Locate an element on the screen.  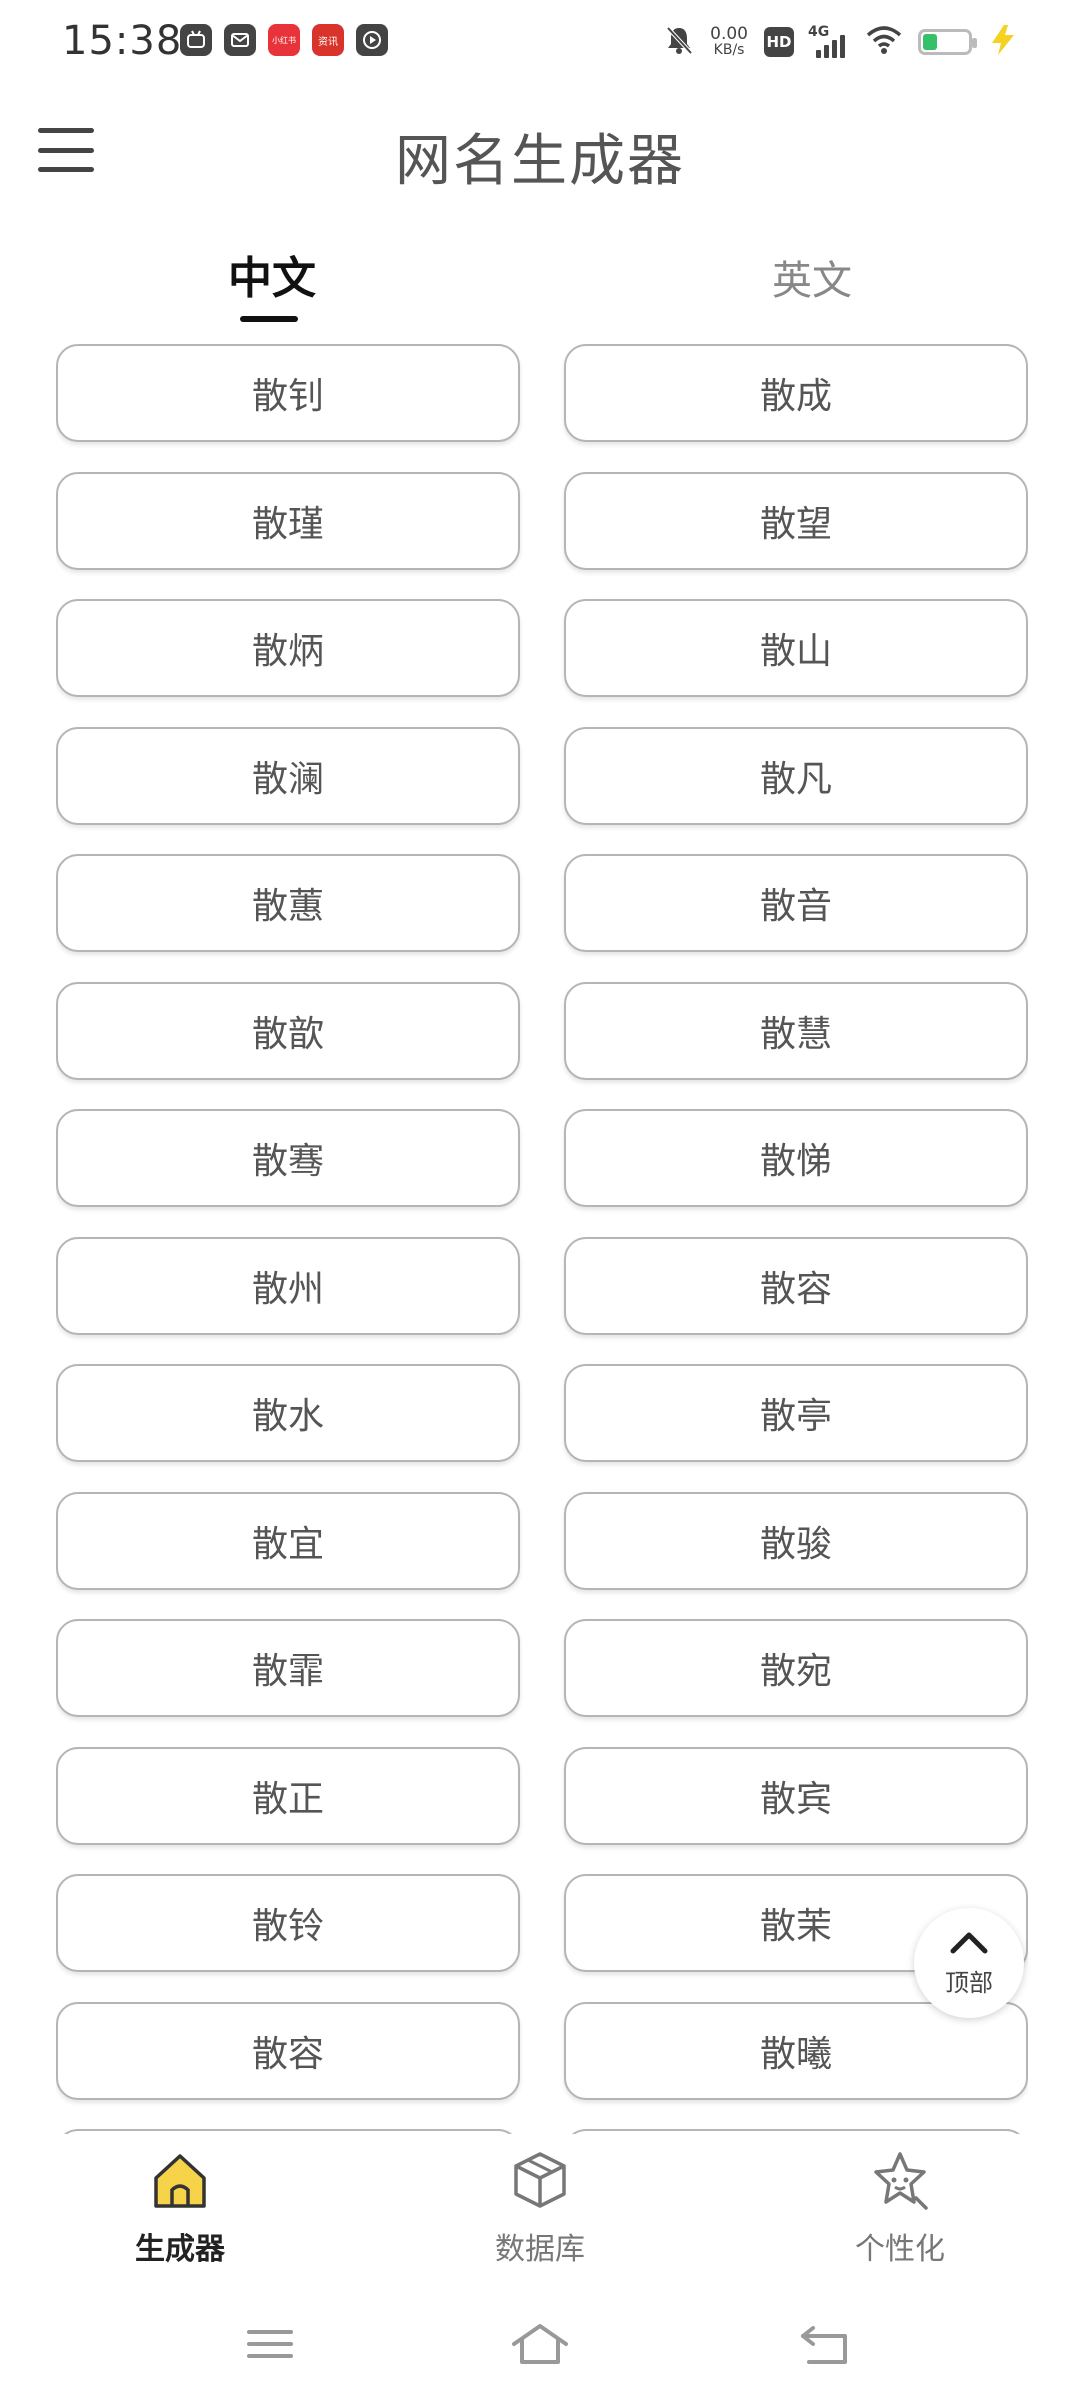
home-icon is located at coordinates (180, 2182).